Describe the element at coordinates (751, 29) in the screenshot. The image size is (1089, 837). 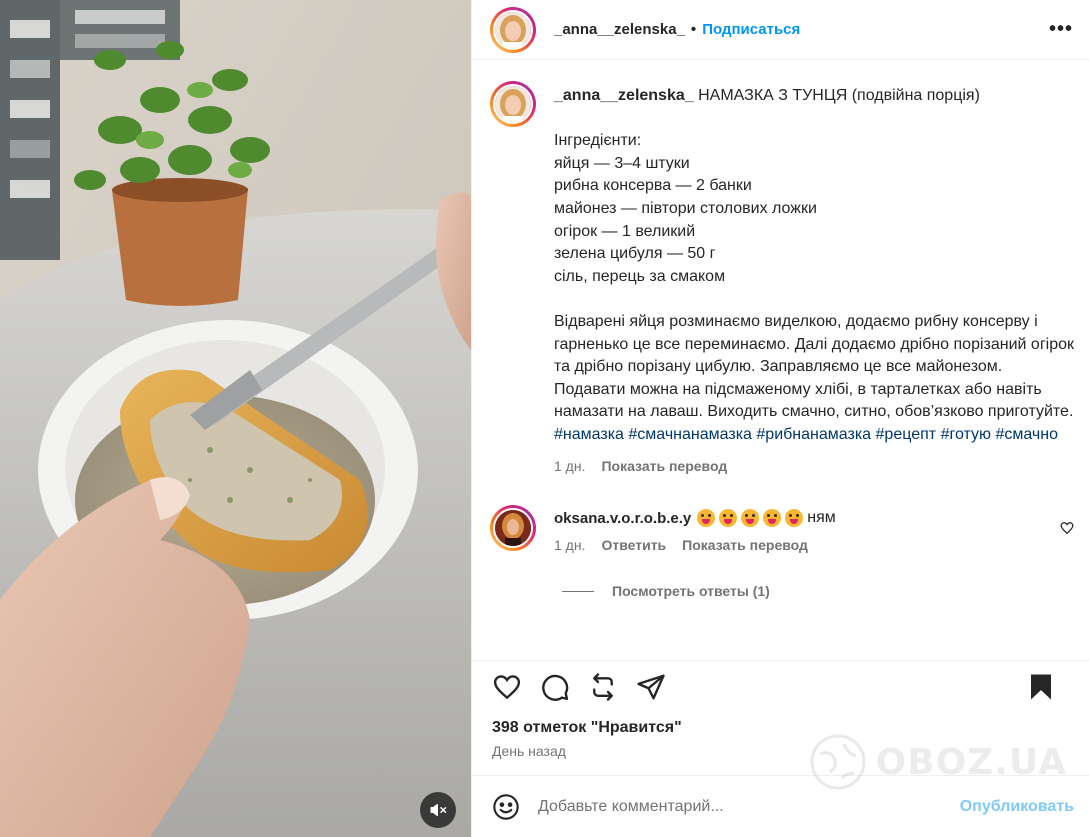
I see `follow-button: Подписаться` at that location.